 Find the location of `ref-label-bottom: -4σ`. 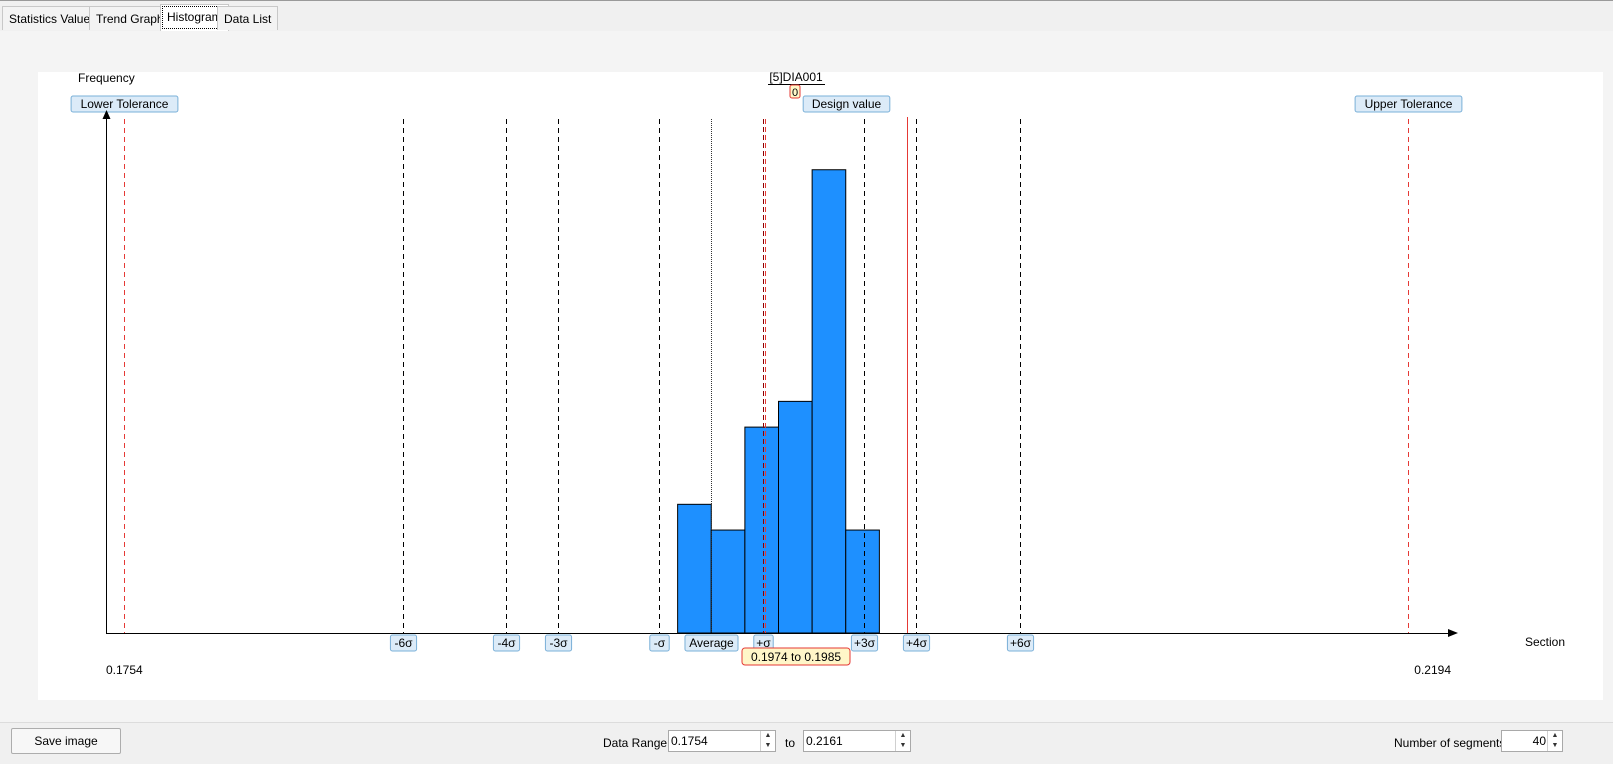

ref-label-bottom: -4σ is located at coordinates (506, 643).